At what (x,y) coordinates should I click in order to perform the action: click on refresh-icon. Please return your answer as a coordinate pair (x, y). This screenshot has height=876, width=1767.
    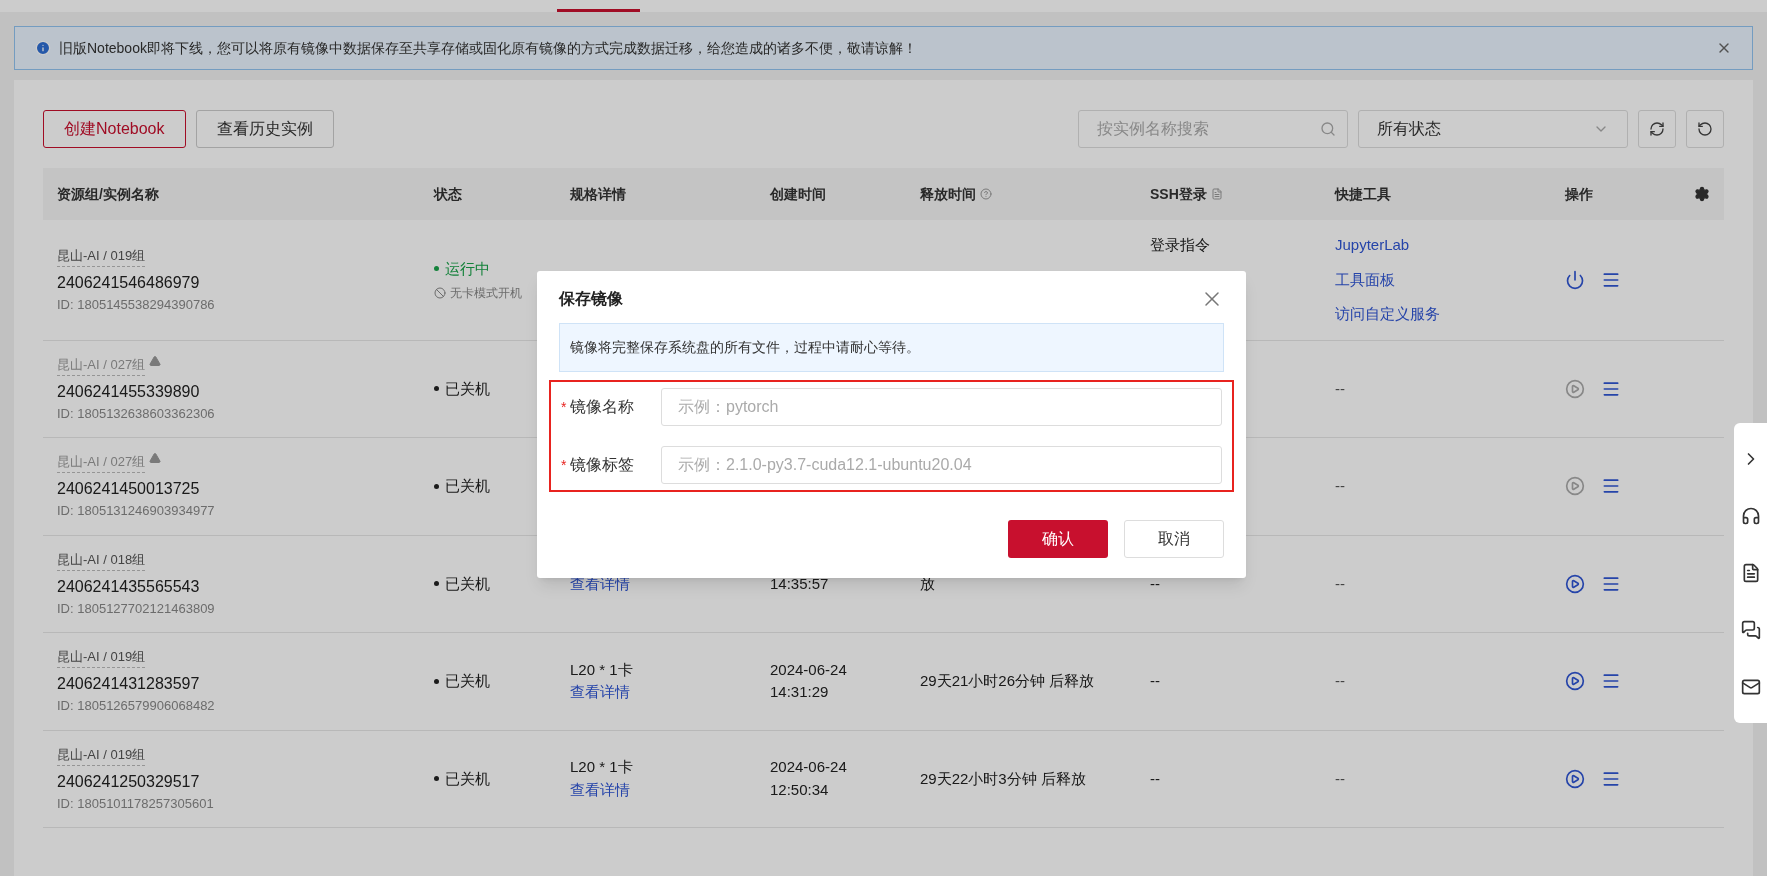
    Looking at the image, I should click on (1657, 129).